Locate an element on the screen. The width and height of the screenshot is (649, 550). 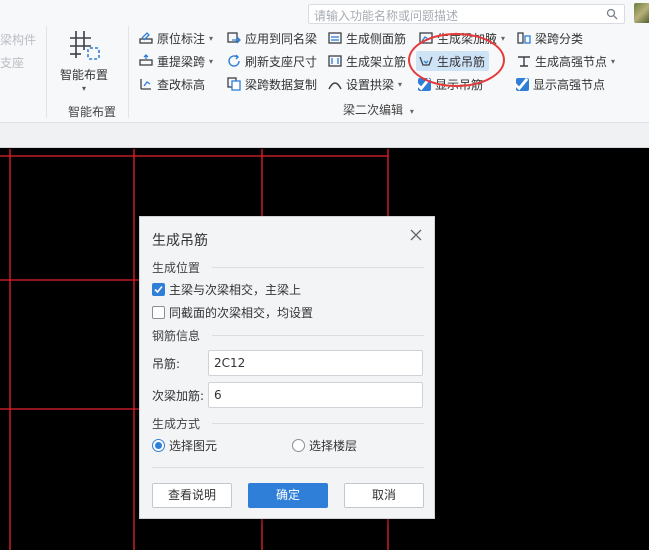
close-icon is located at coordinates (416, 235).